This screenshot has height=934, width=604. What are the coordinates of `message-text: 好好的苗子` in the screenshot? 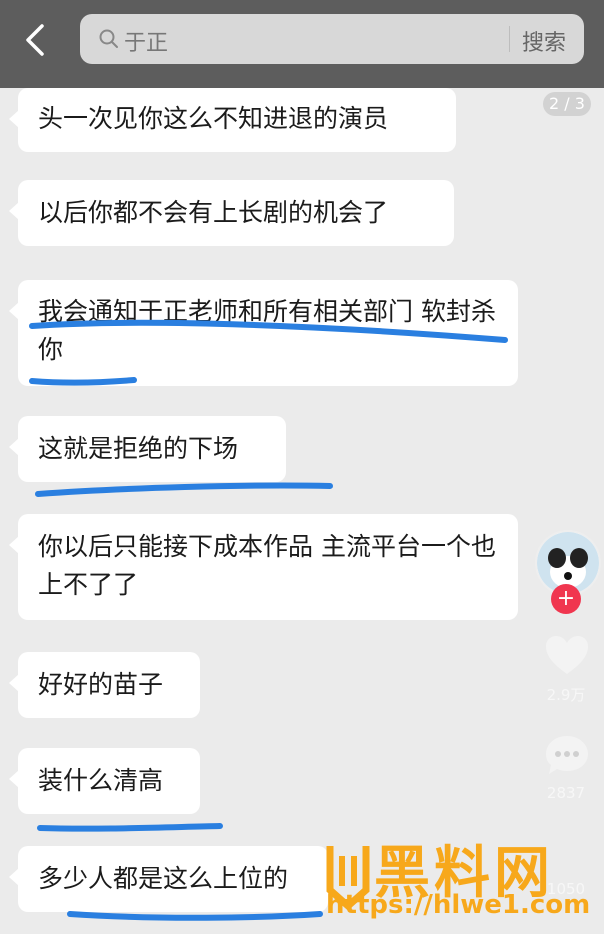 It's located at (101, 684).